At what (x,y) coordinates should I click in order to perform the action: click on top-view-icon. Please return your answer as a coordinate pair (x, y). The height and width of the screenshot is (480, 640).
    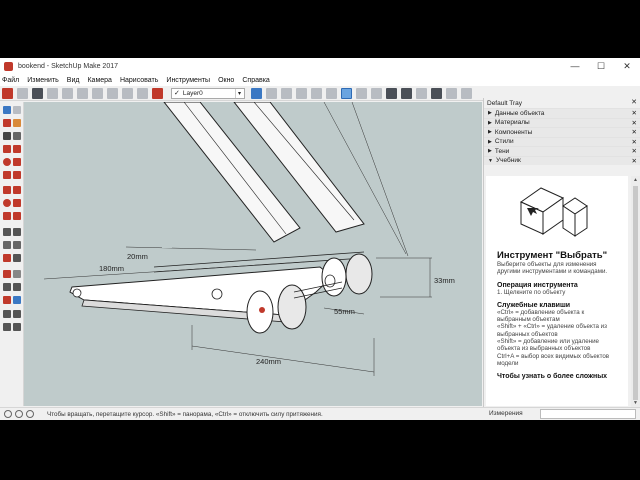
    Looking at the image, I should click on (271, 93).